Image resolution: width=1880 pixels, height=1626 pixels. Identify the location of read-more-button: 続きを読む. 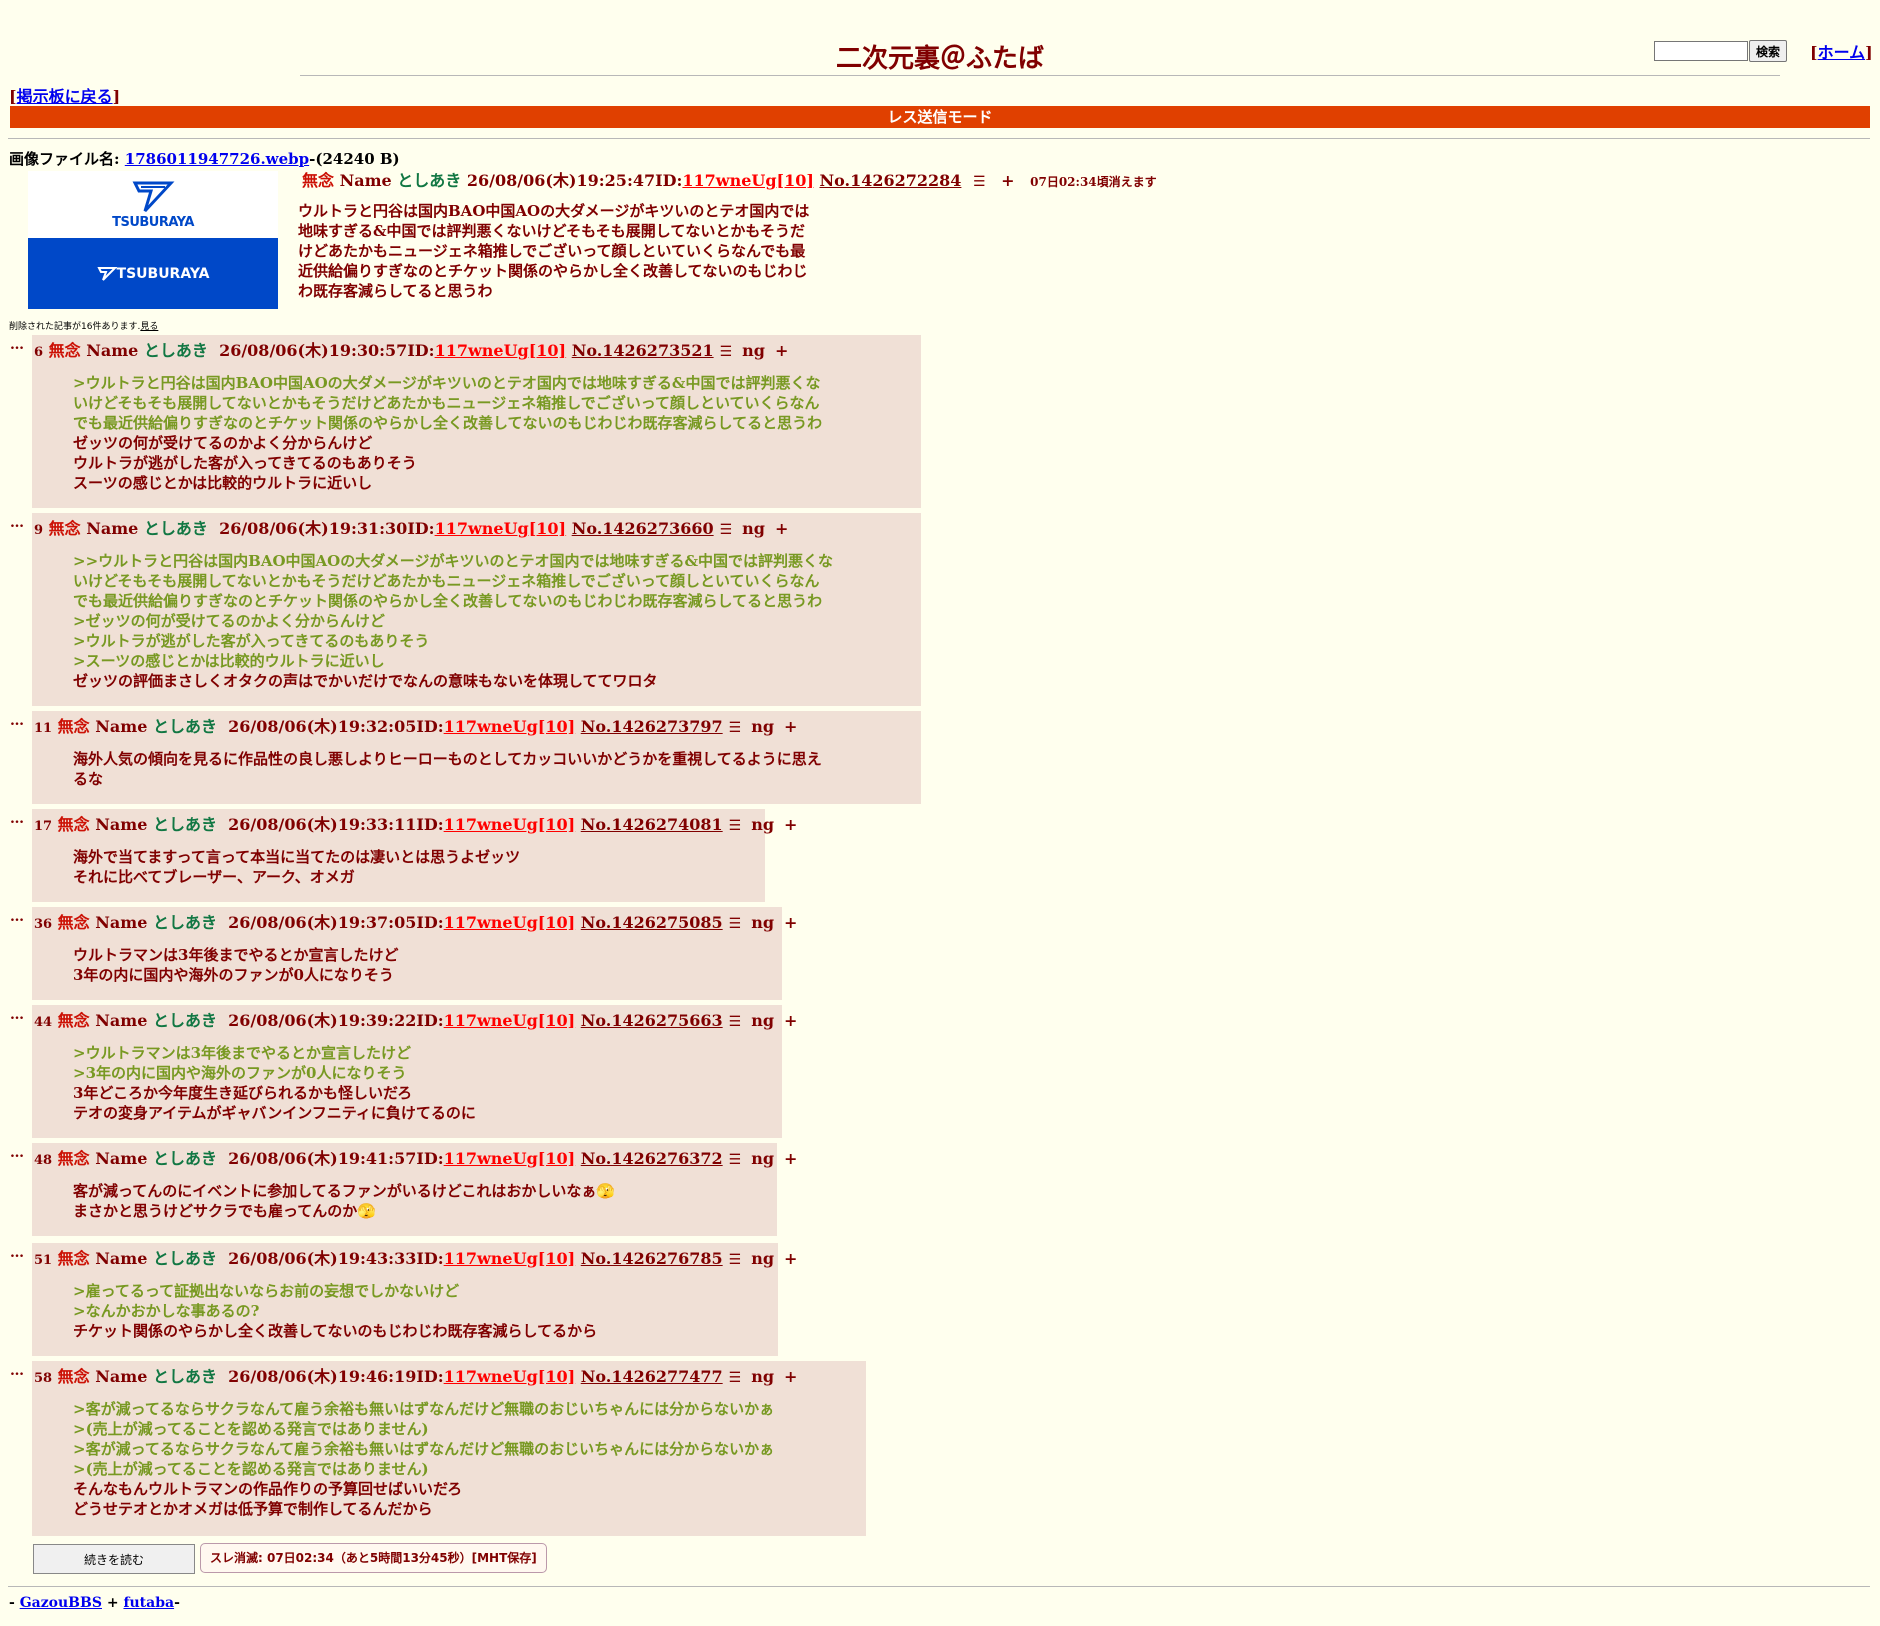
(114, 1559).